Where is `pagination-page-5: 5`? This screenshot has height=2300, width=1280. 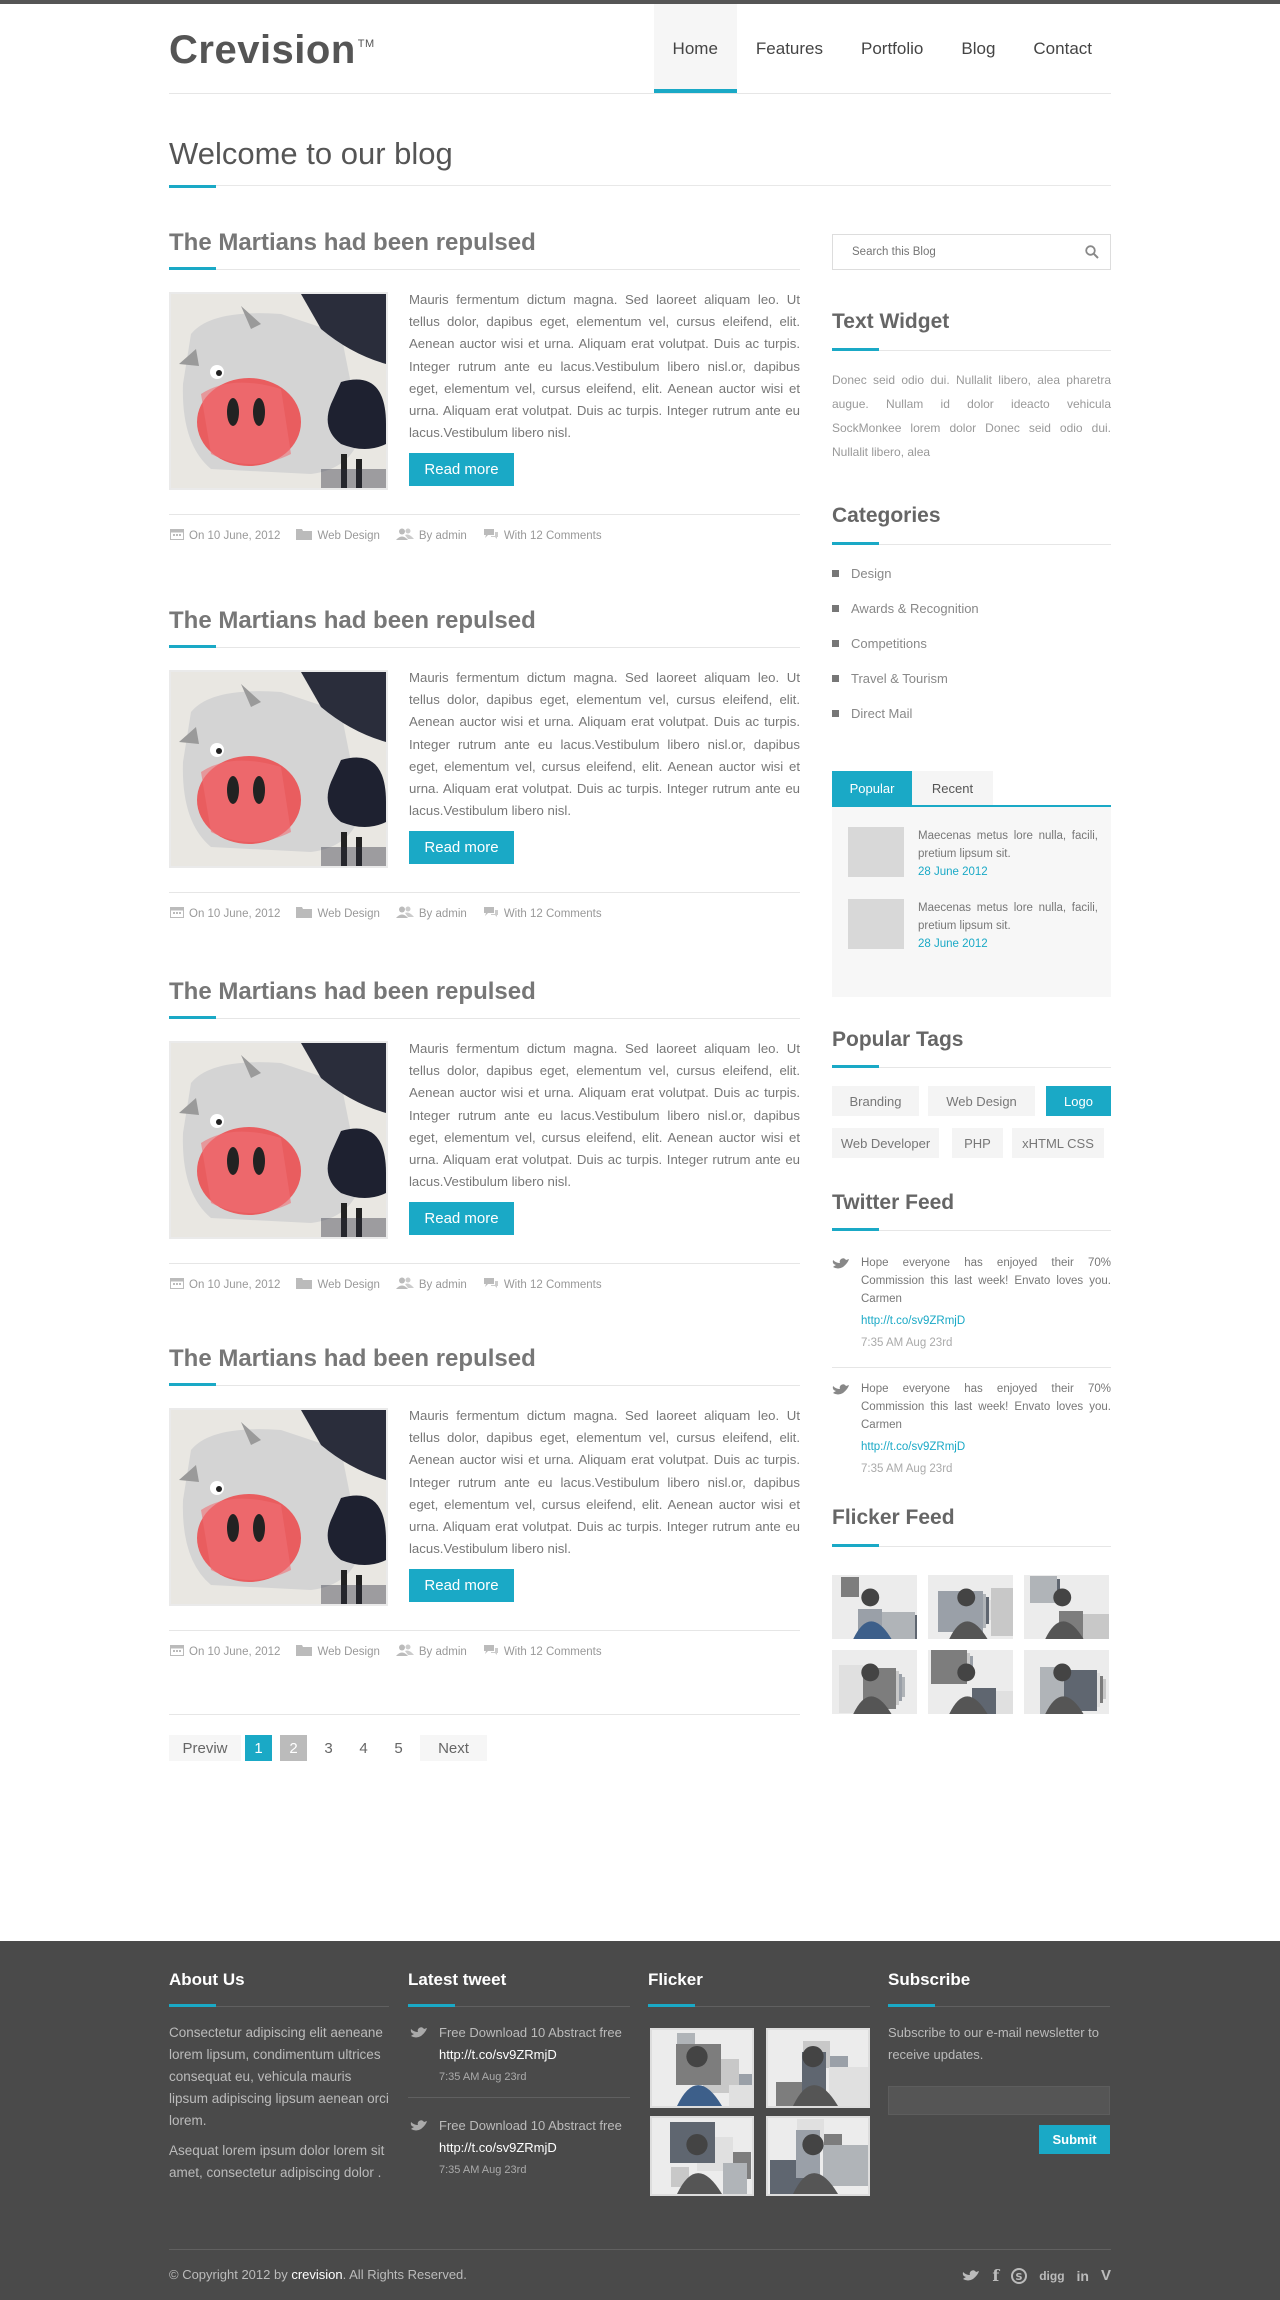 pagination-page-5: 5 is located at coordinates (398, 1748).